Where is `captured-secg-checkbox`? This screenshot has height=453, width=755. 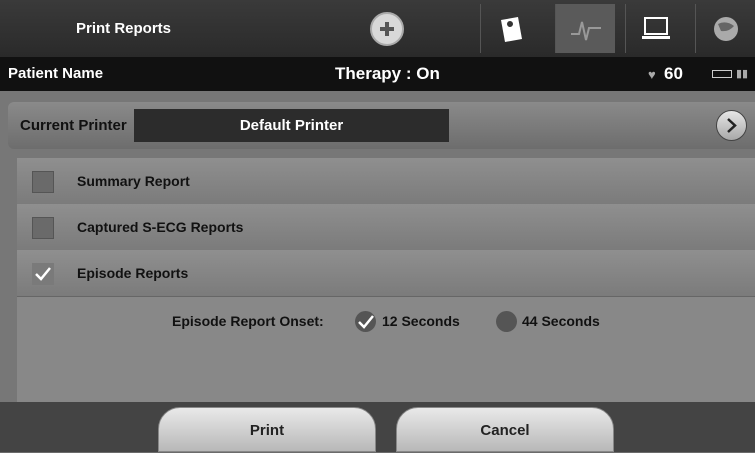 captured-secg-checkbox is located at coordinates (43, 228).